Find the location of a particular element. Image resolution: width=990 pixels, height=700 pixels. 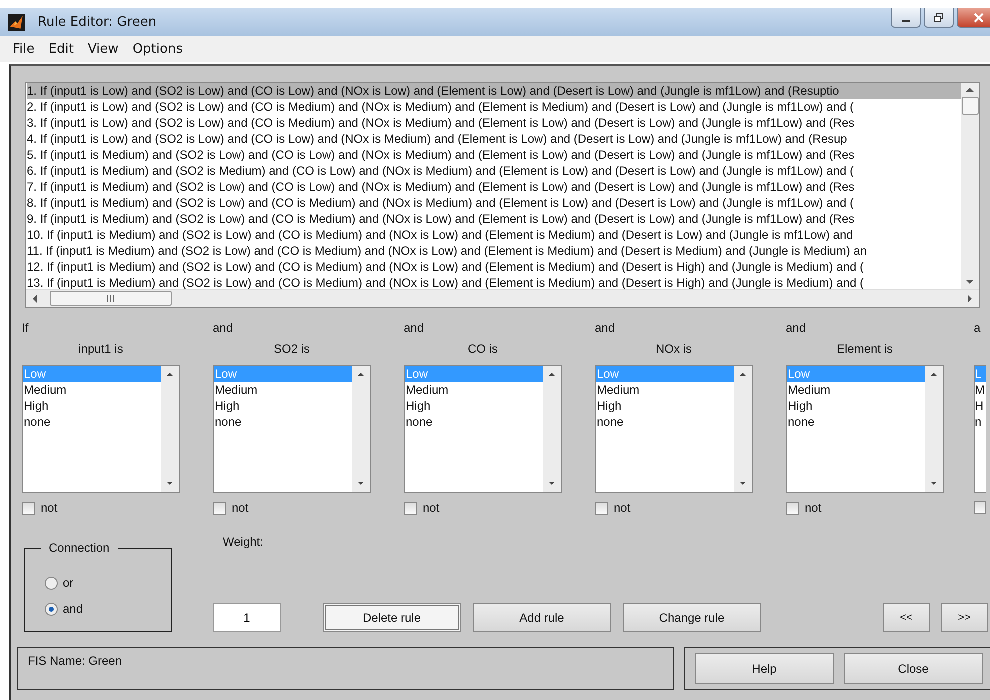

rule-row: 3. If (input1 is Low) and (SO2 is Low) and (CO is Medium) and (NOx is Medium) and (Element is Low) and (Desert is Low) and (Jungle is mf1Low) and (Res is located at coordinates (494, 123).